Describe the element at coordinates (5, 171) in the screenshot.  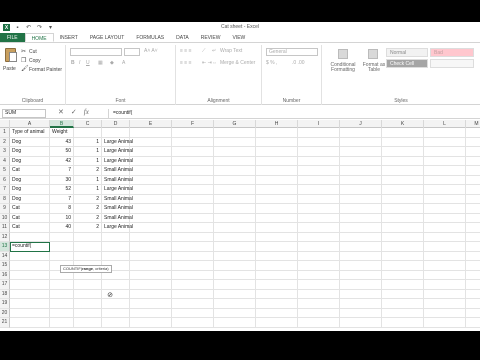
I see `row-header: 5` at that location.